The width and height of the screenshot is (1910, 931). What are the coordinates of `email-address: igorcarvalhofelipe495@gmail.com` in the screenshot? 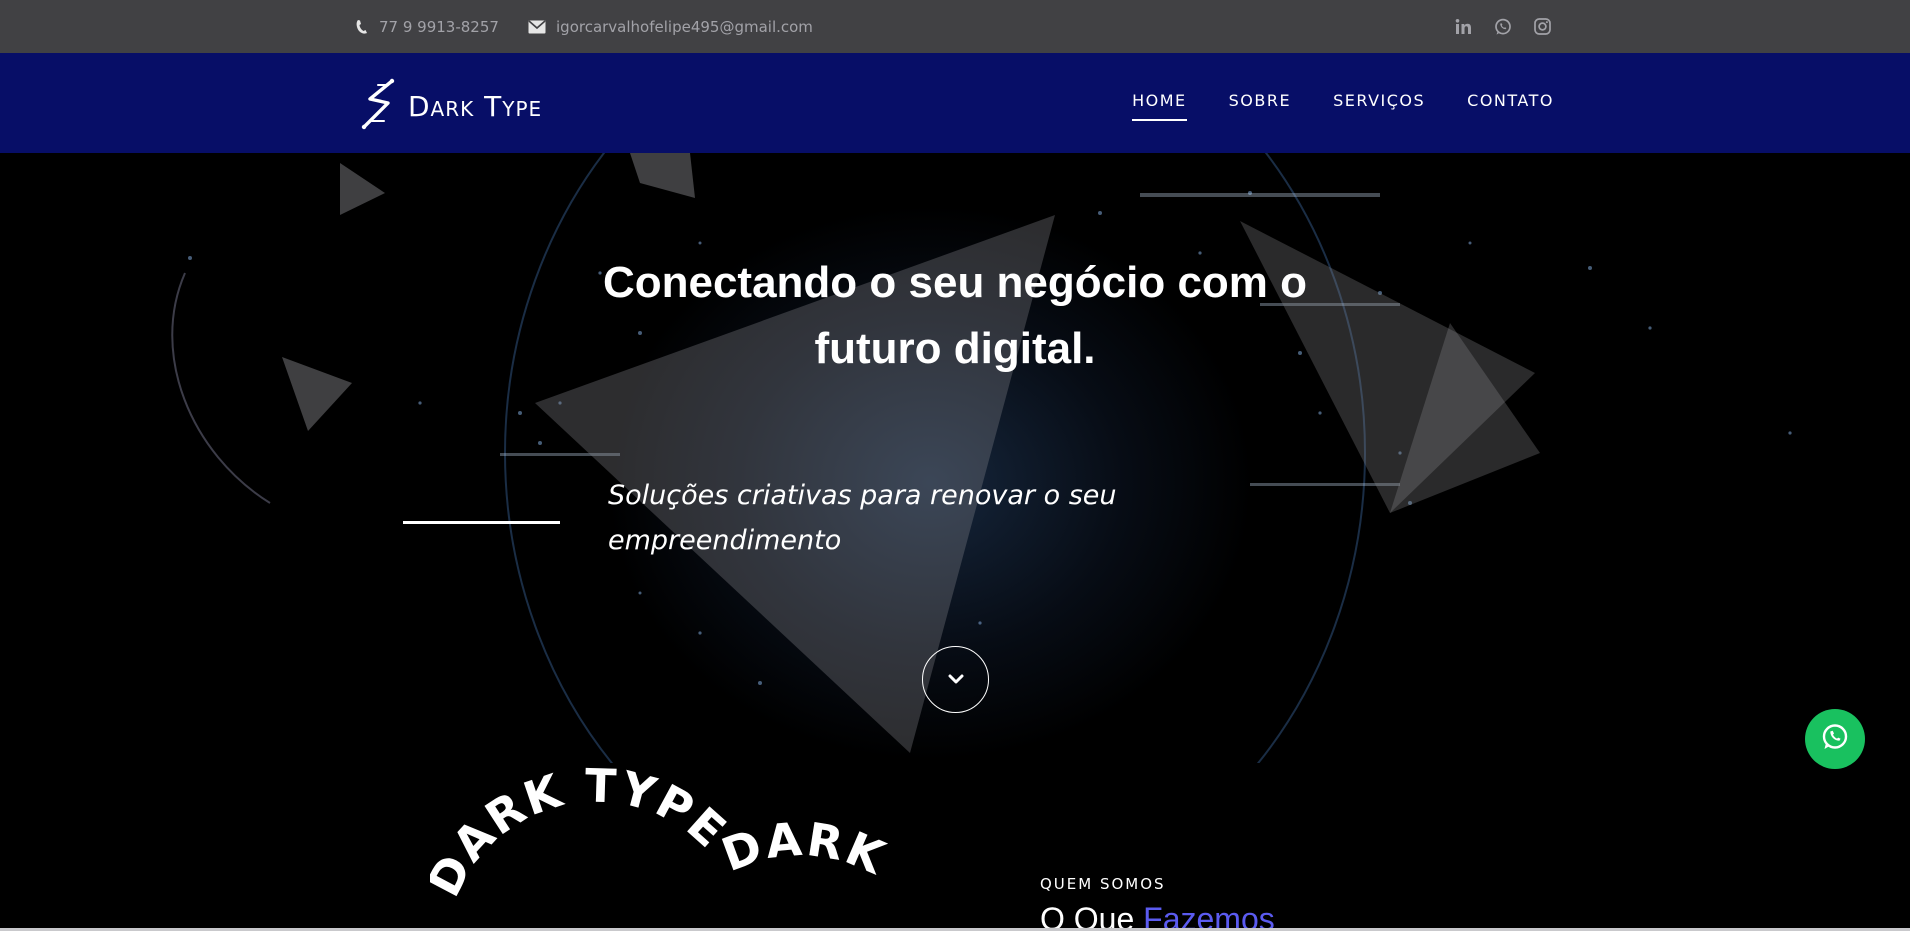 It's located at (684, 26).